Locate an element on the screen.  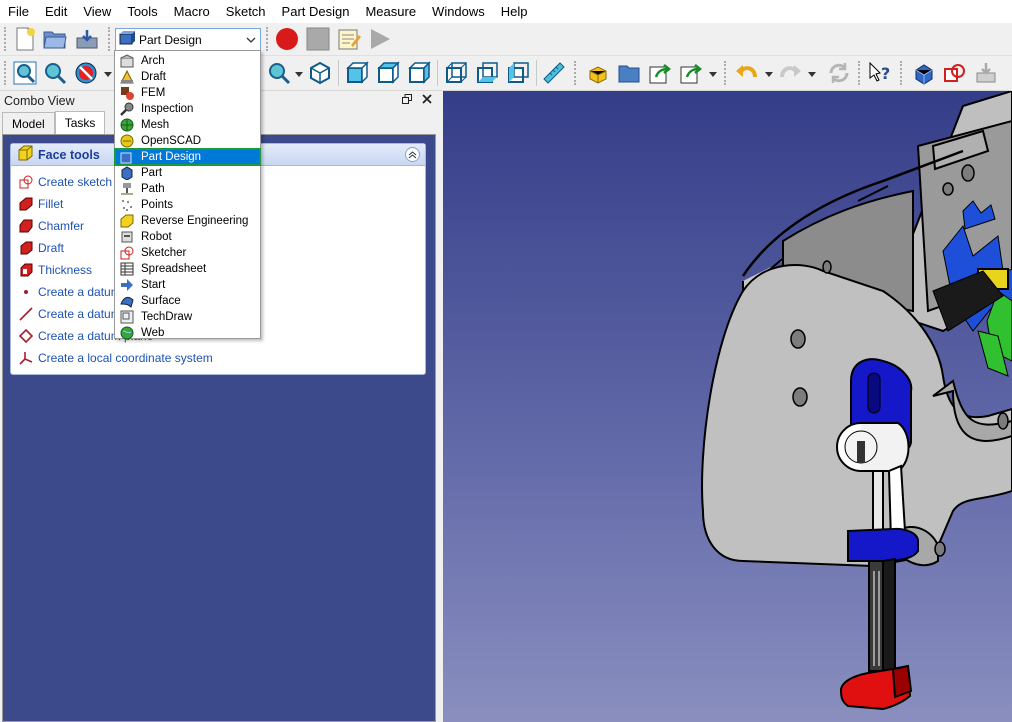
menu-edit: Edit is located at coordinates (56, 11).